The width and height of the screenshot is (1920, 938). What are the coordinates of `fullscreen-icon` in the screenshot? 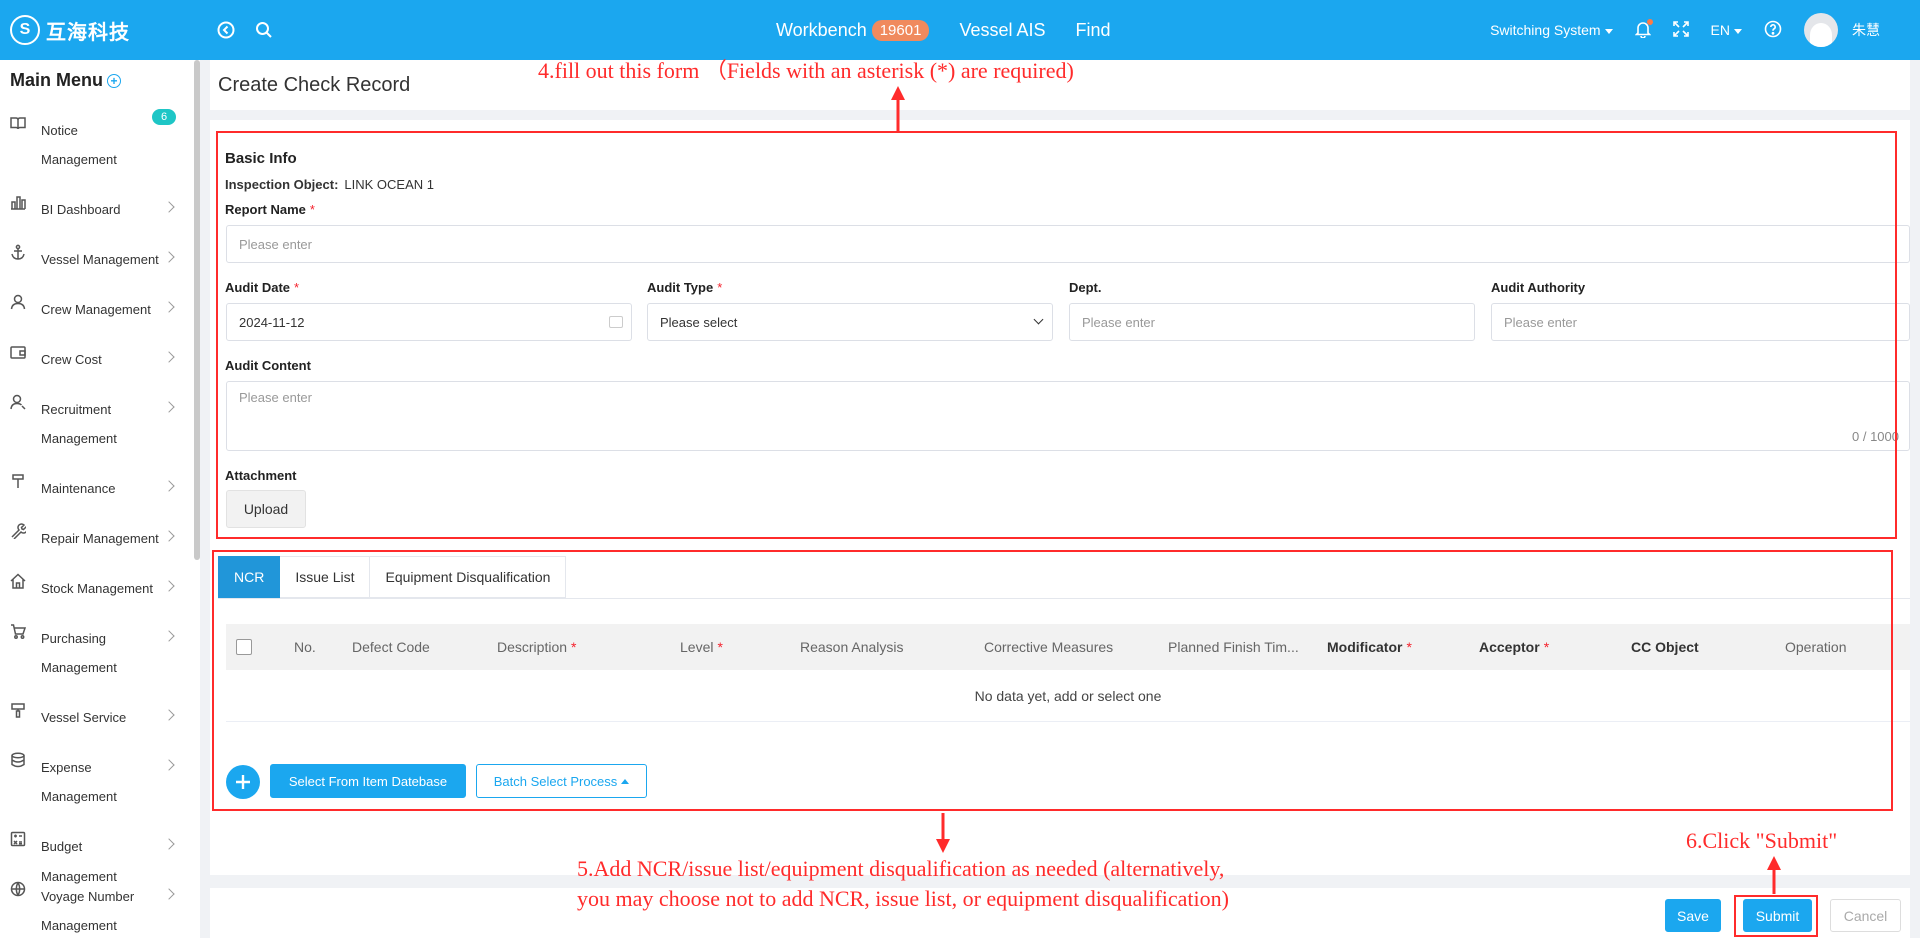 It's located at (1680, 30).